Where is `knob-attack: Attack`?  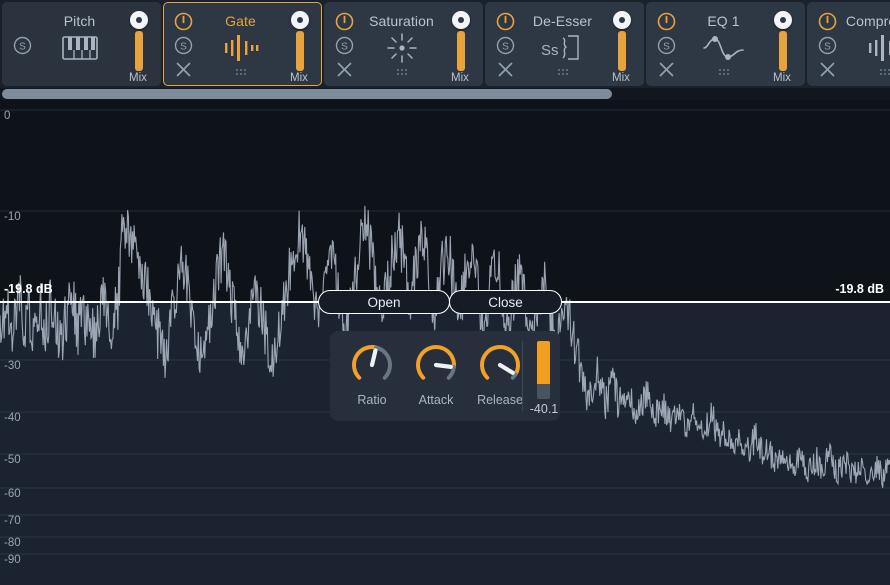 knob-attack: Attack is located at coordinates (436, 373).